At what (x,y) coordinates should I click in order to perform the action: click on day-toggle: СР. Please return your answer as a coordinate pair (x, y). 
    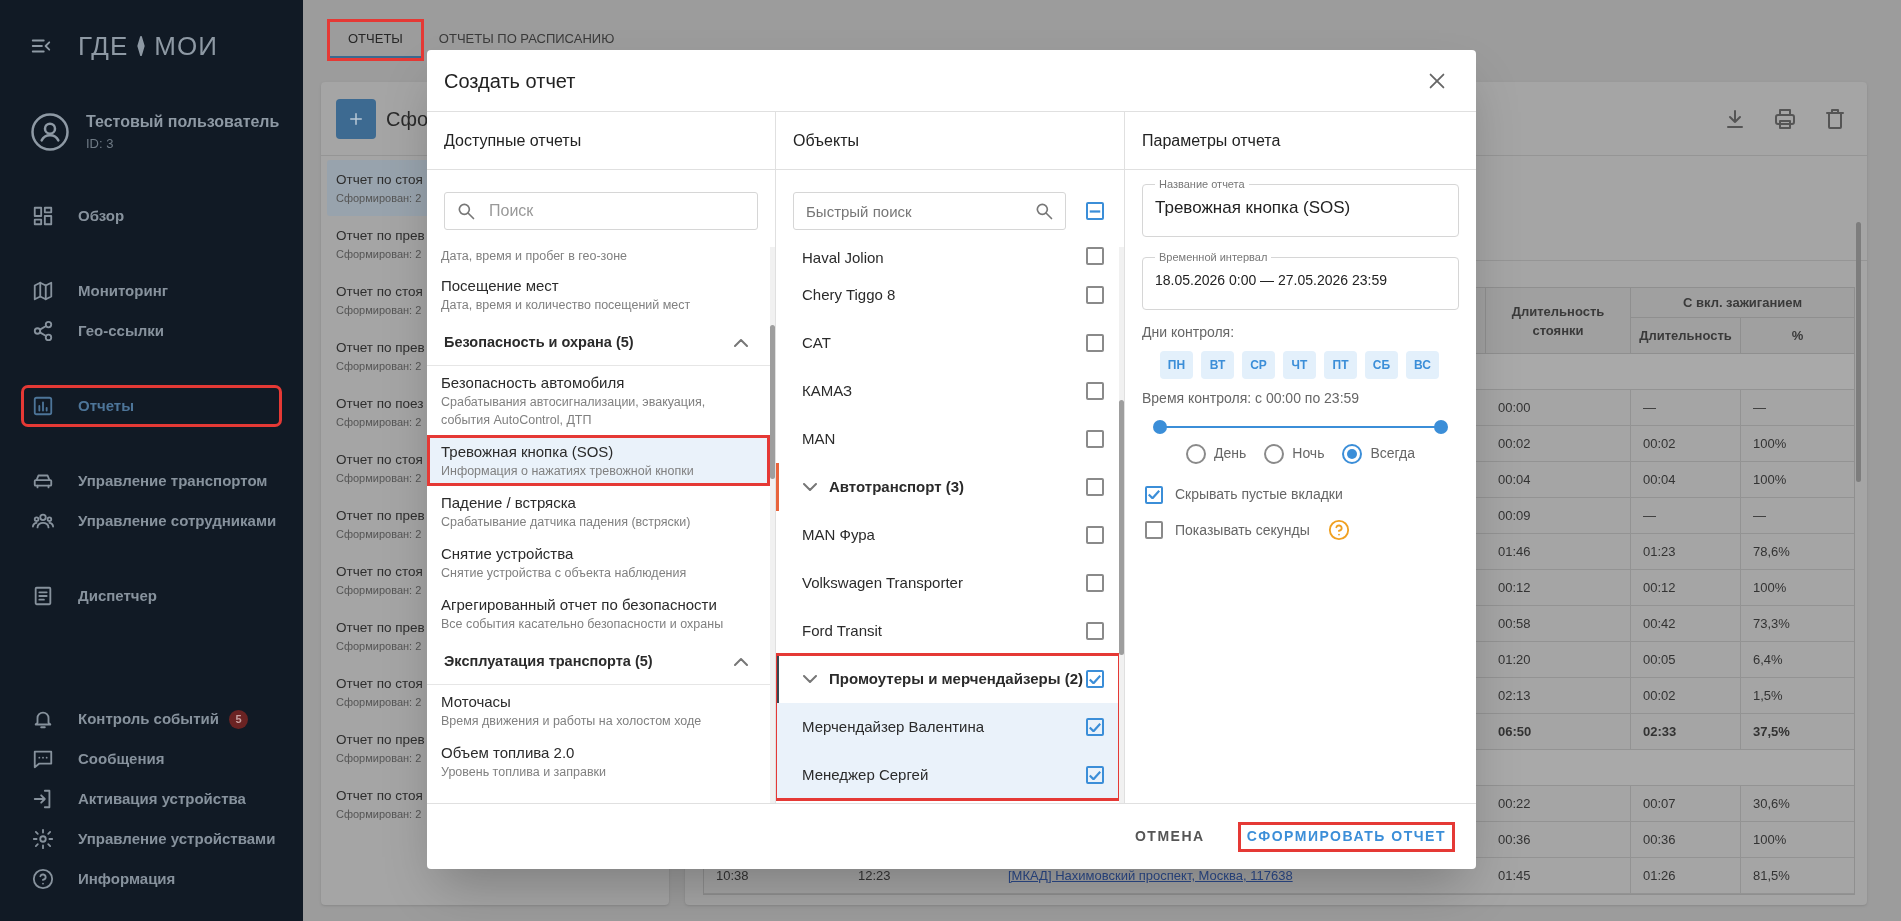
    Looking at the image, I should click on (1258, 365).